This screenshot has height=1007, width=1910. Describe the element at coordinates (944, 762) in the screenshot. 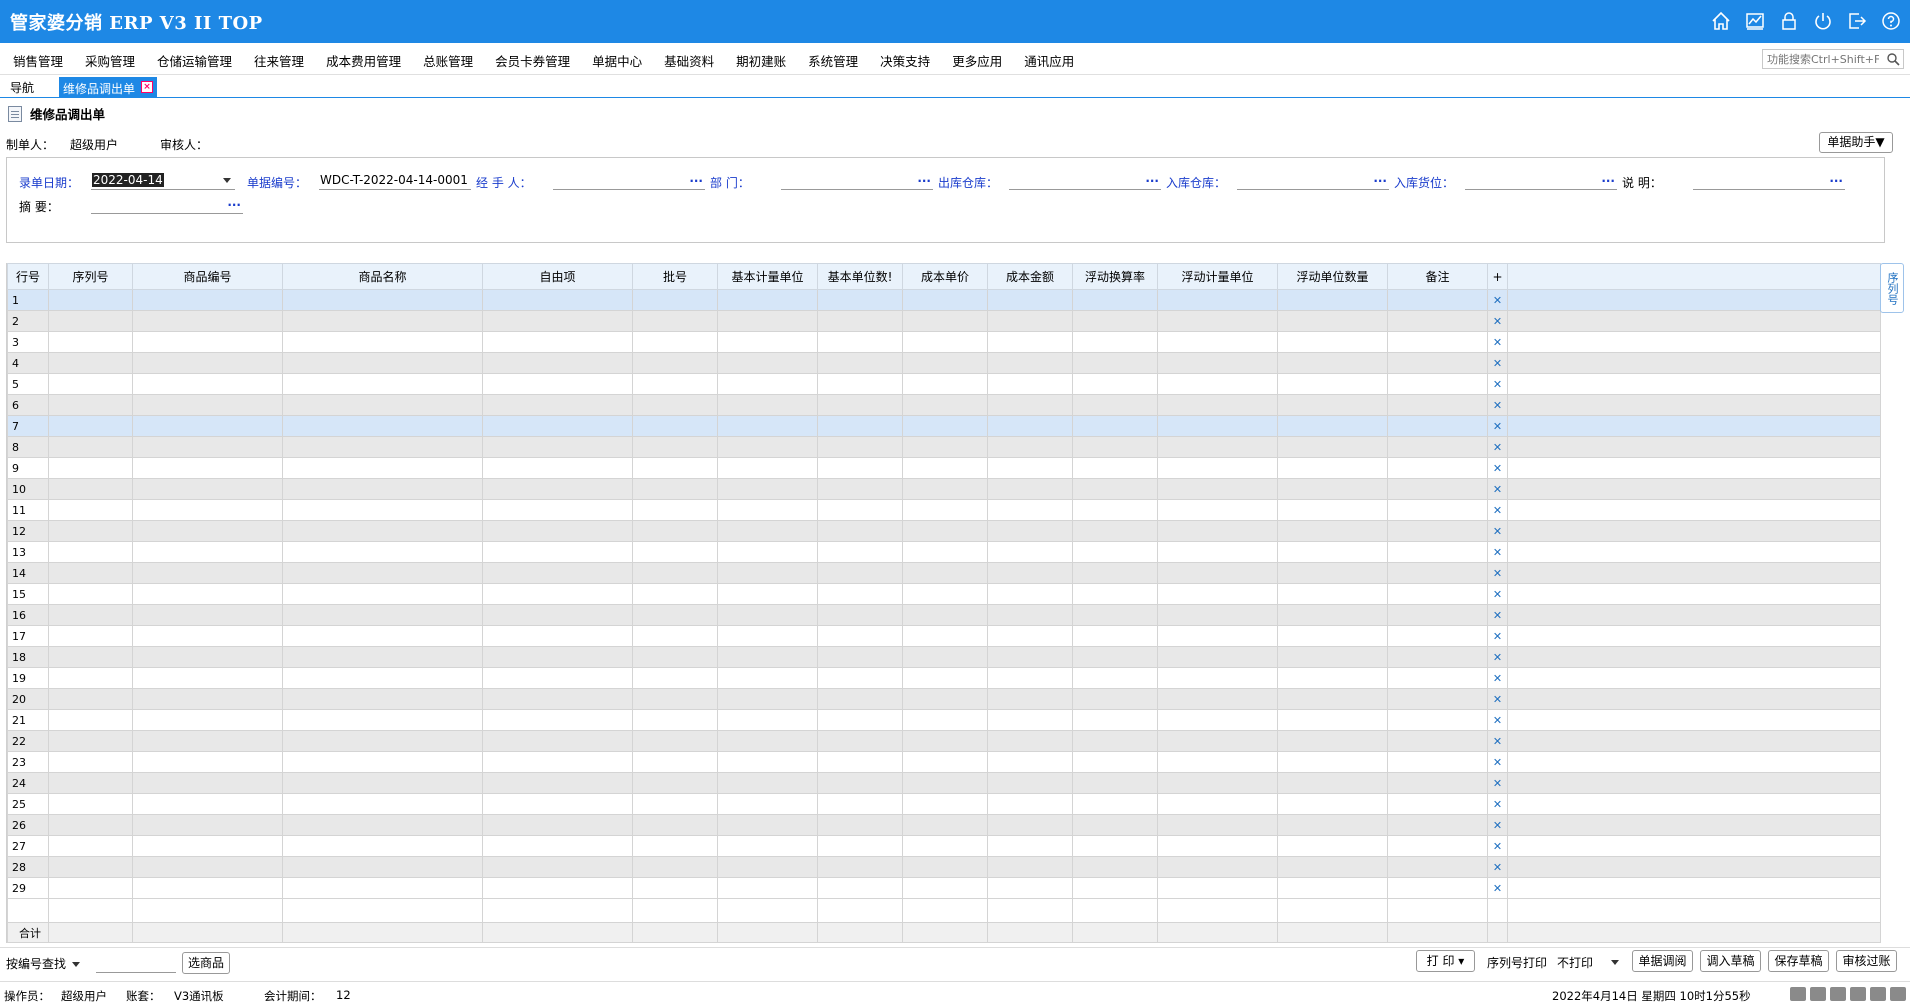

I see `table-row: 23 ✕` at that location.